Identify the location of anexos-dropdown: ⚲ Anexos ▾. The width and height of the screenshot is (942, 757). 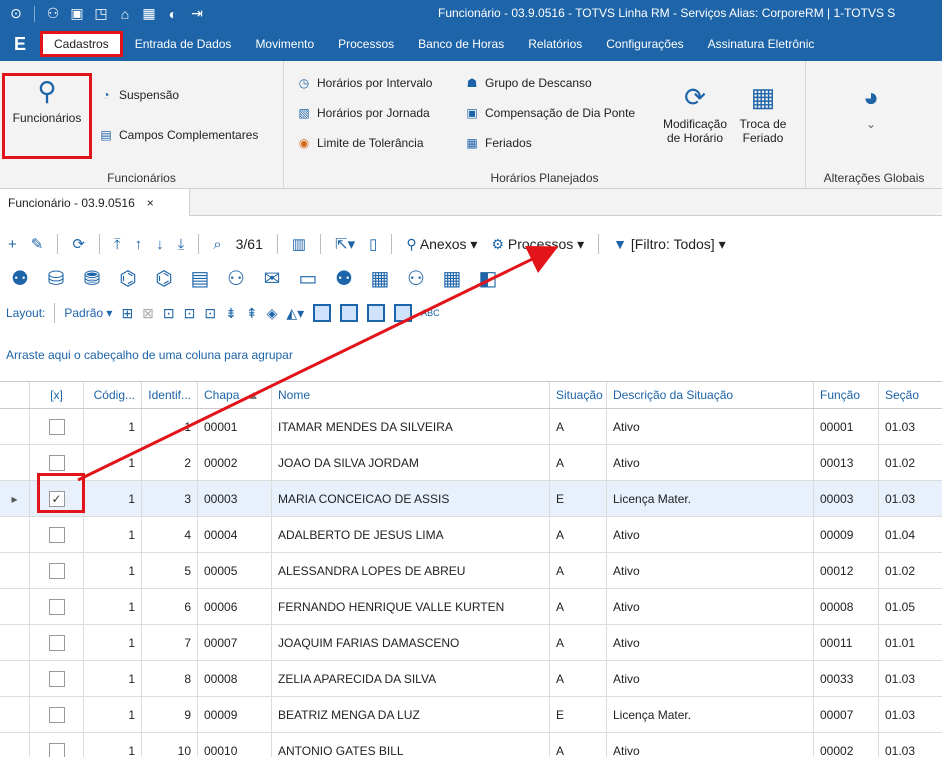
(441, 244).